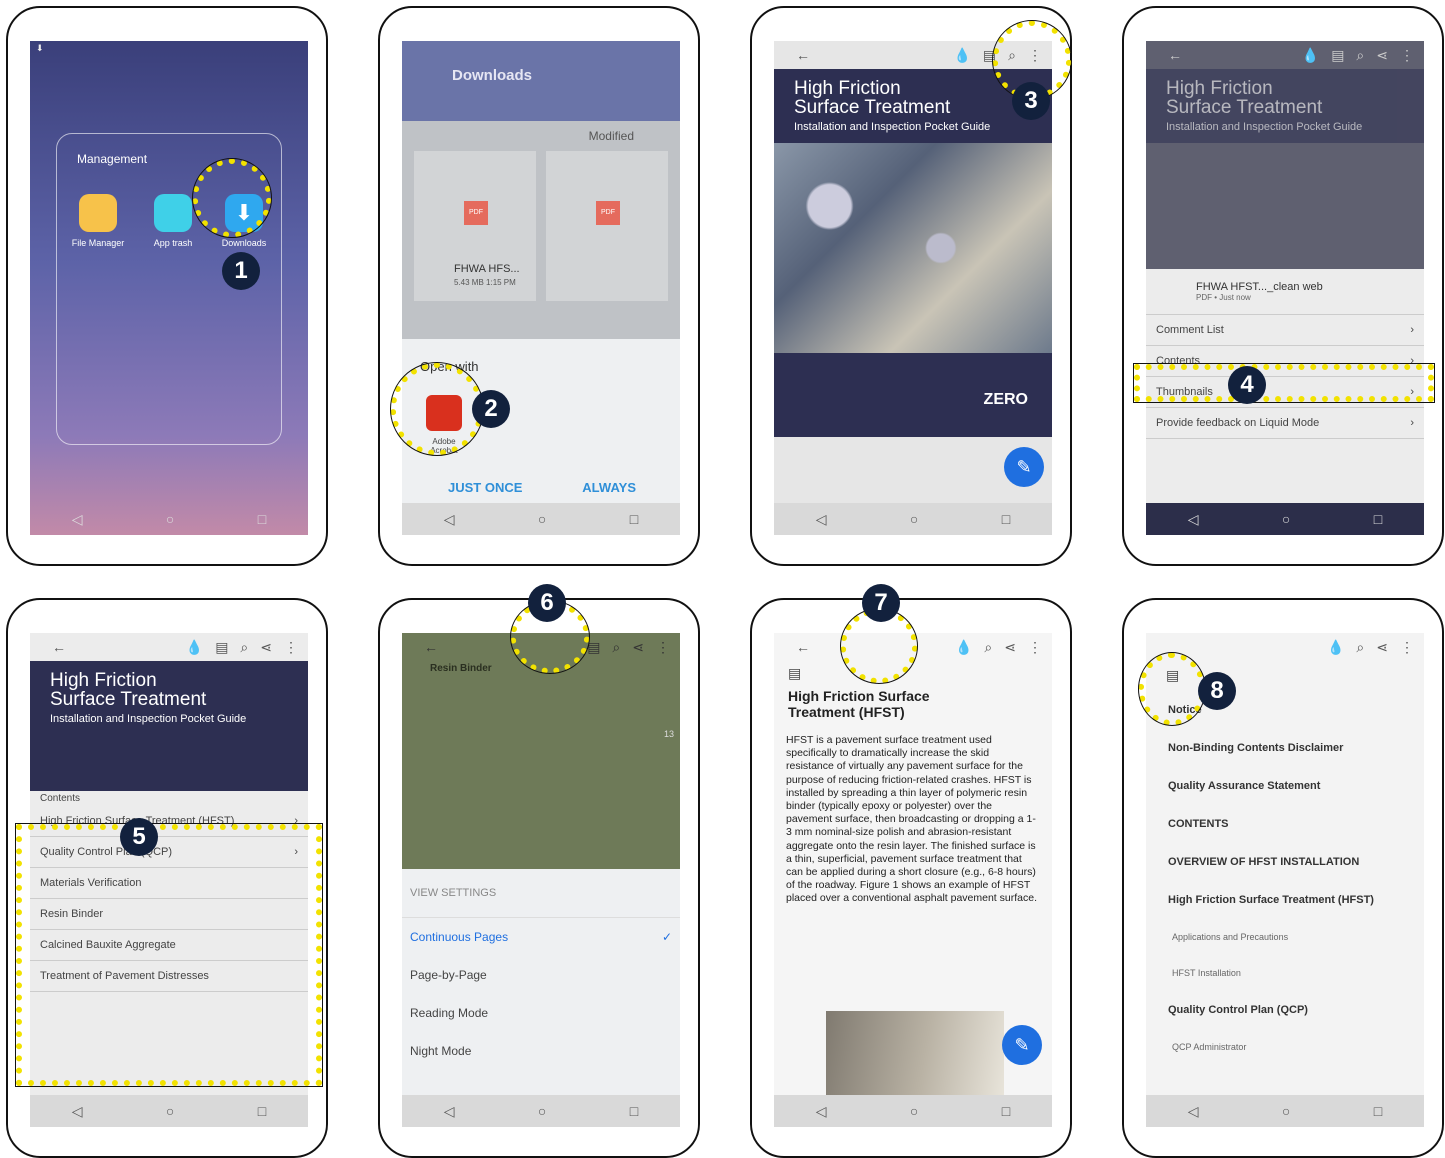  What do you see at coordinates (541, 136) in the screenshot?
I see `sort-label: Modified` at bounding box center [541, 136].